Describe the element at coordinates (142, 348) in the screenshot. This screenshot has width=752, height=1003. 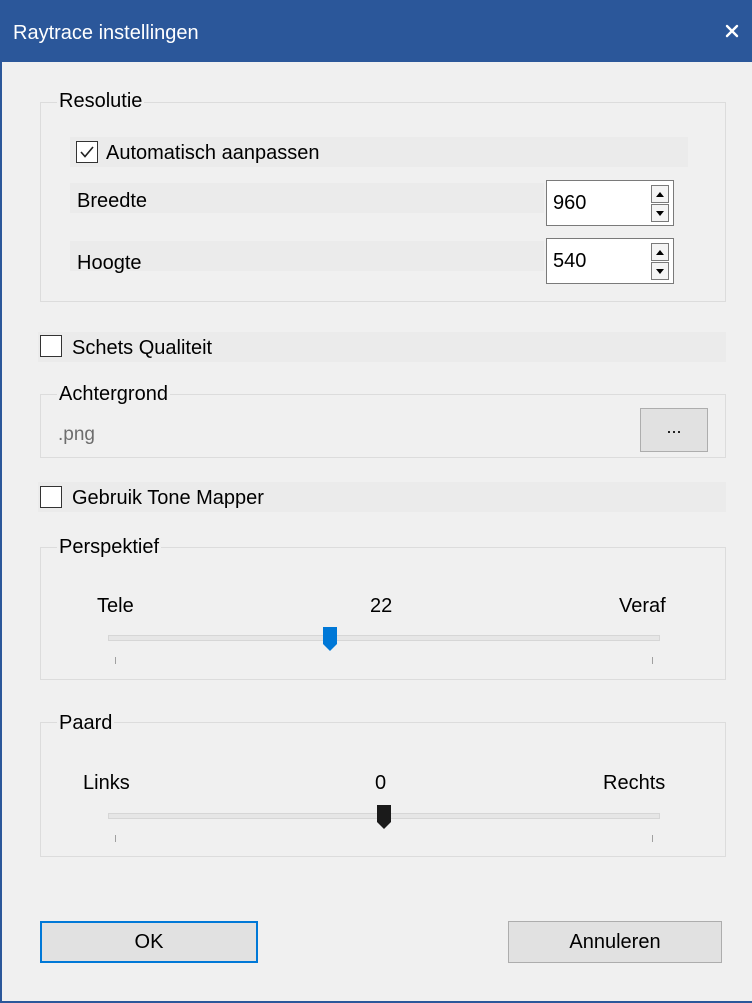
I see `sketch-quality-label: Schets Qualiteit` at that location.